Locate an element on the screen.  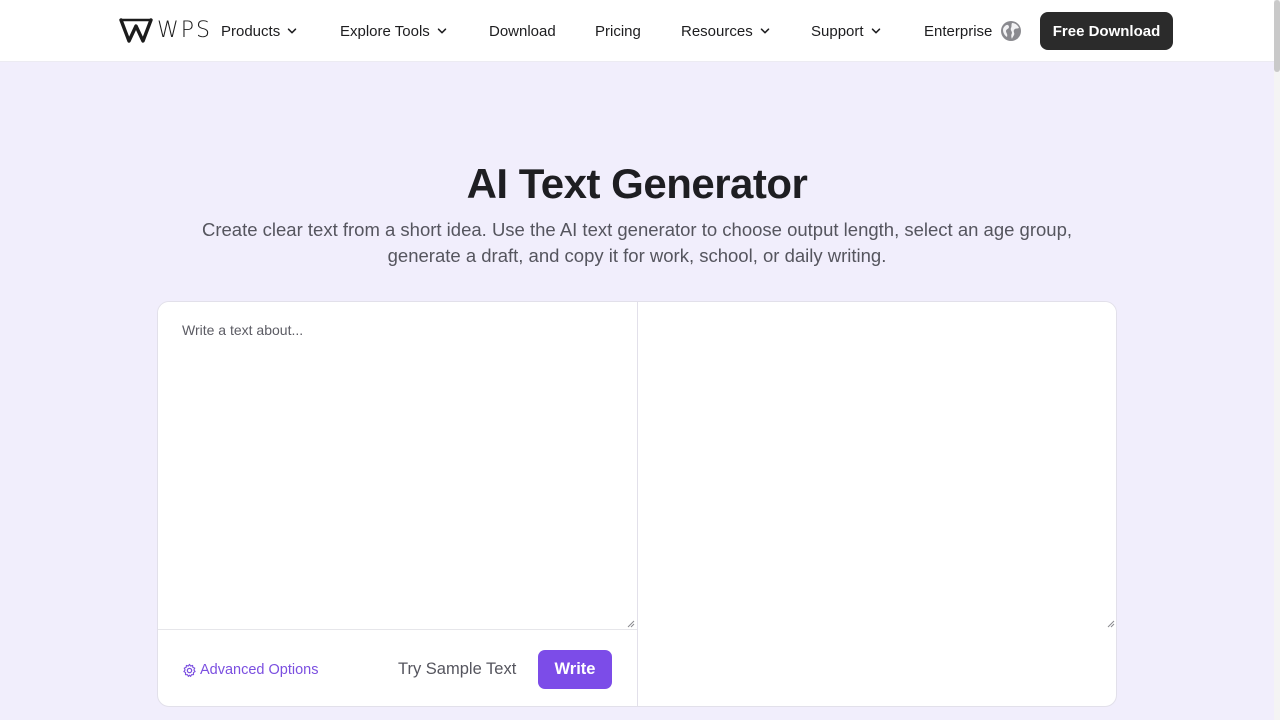
advanced-options-label: Advanced Options is located at coordinates (259, 670).